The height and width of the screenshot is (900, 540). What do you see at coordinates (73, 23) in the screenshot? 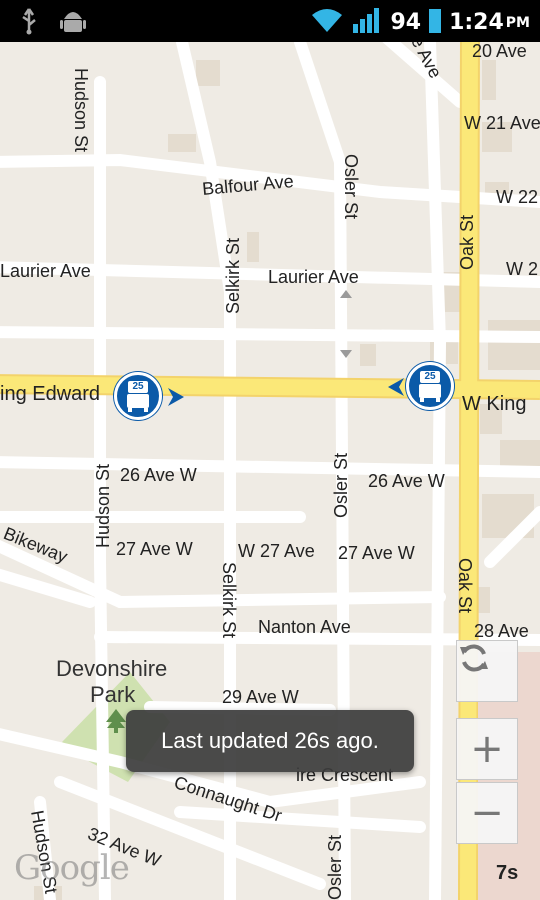
I see `android-debug-icon` at bounding box center [73, 23].